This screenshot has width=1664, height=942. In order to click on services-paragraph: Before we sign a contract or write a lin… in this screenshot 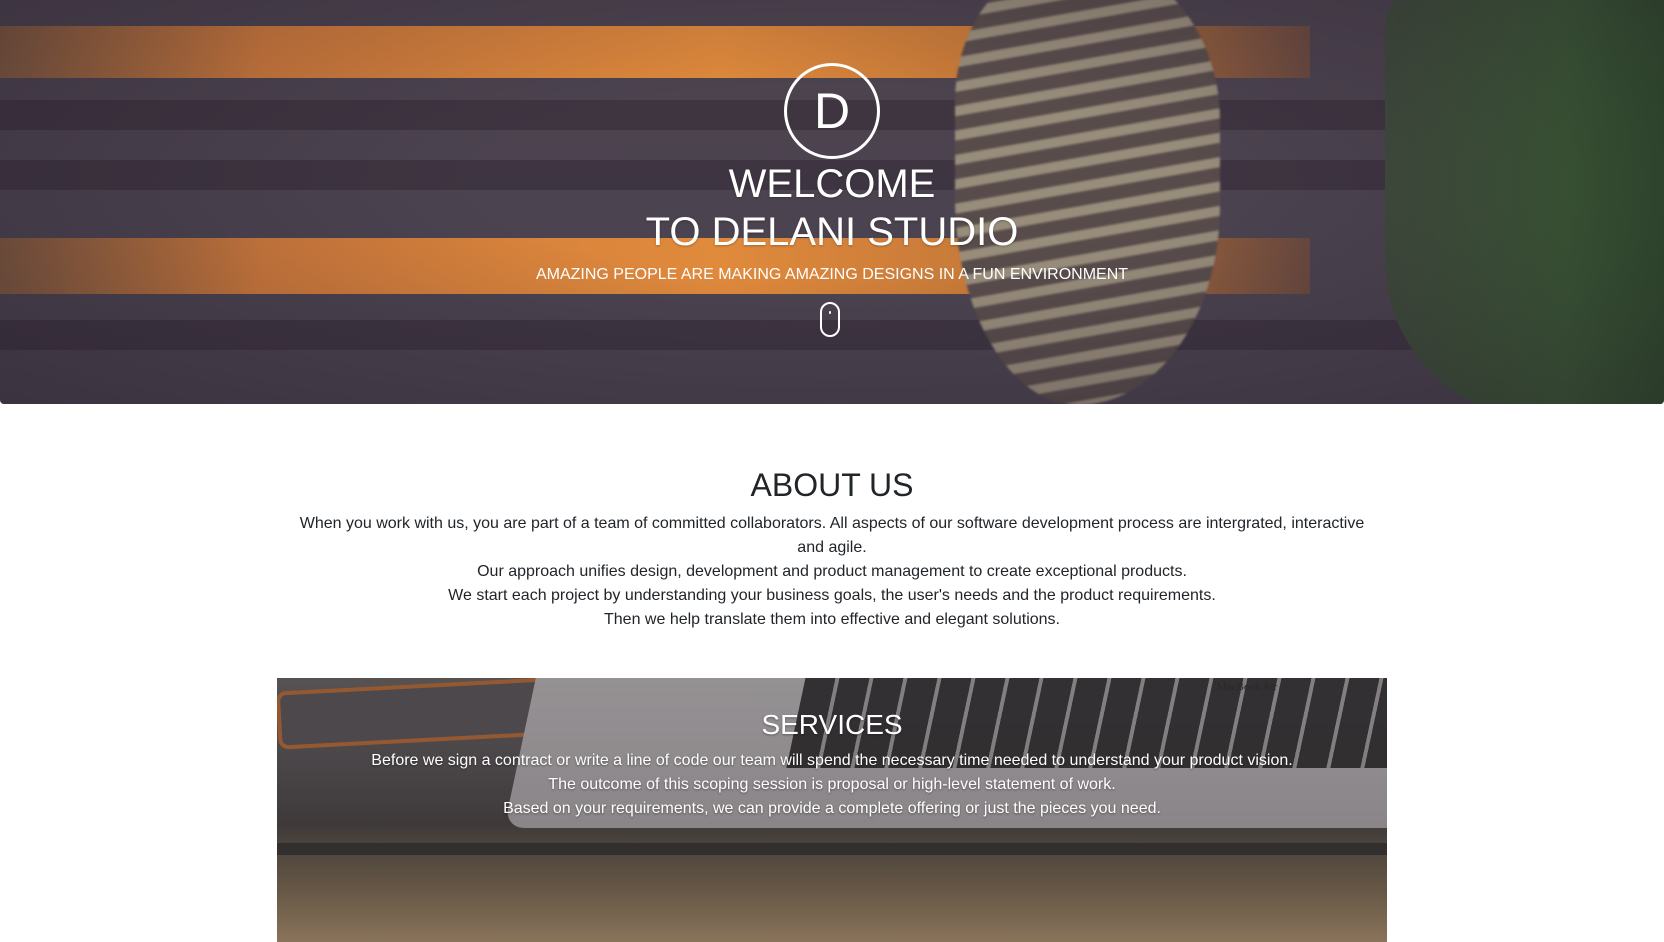, I will do `click(832, 760)`.